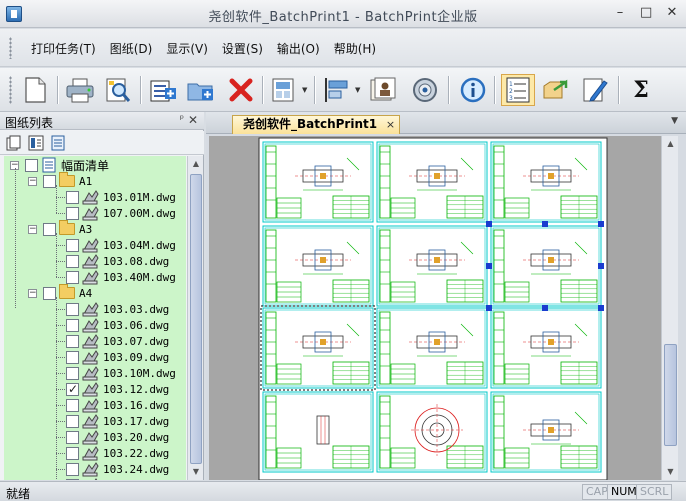  I want to click on tab-list-dropdown-icon: ▼, so click(674, 121).